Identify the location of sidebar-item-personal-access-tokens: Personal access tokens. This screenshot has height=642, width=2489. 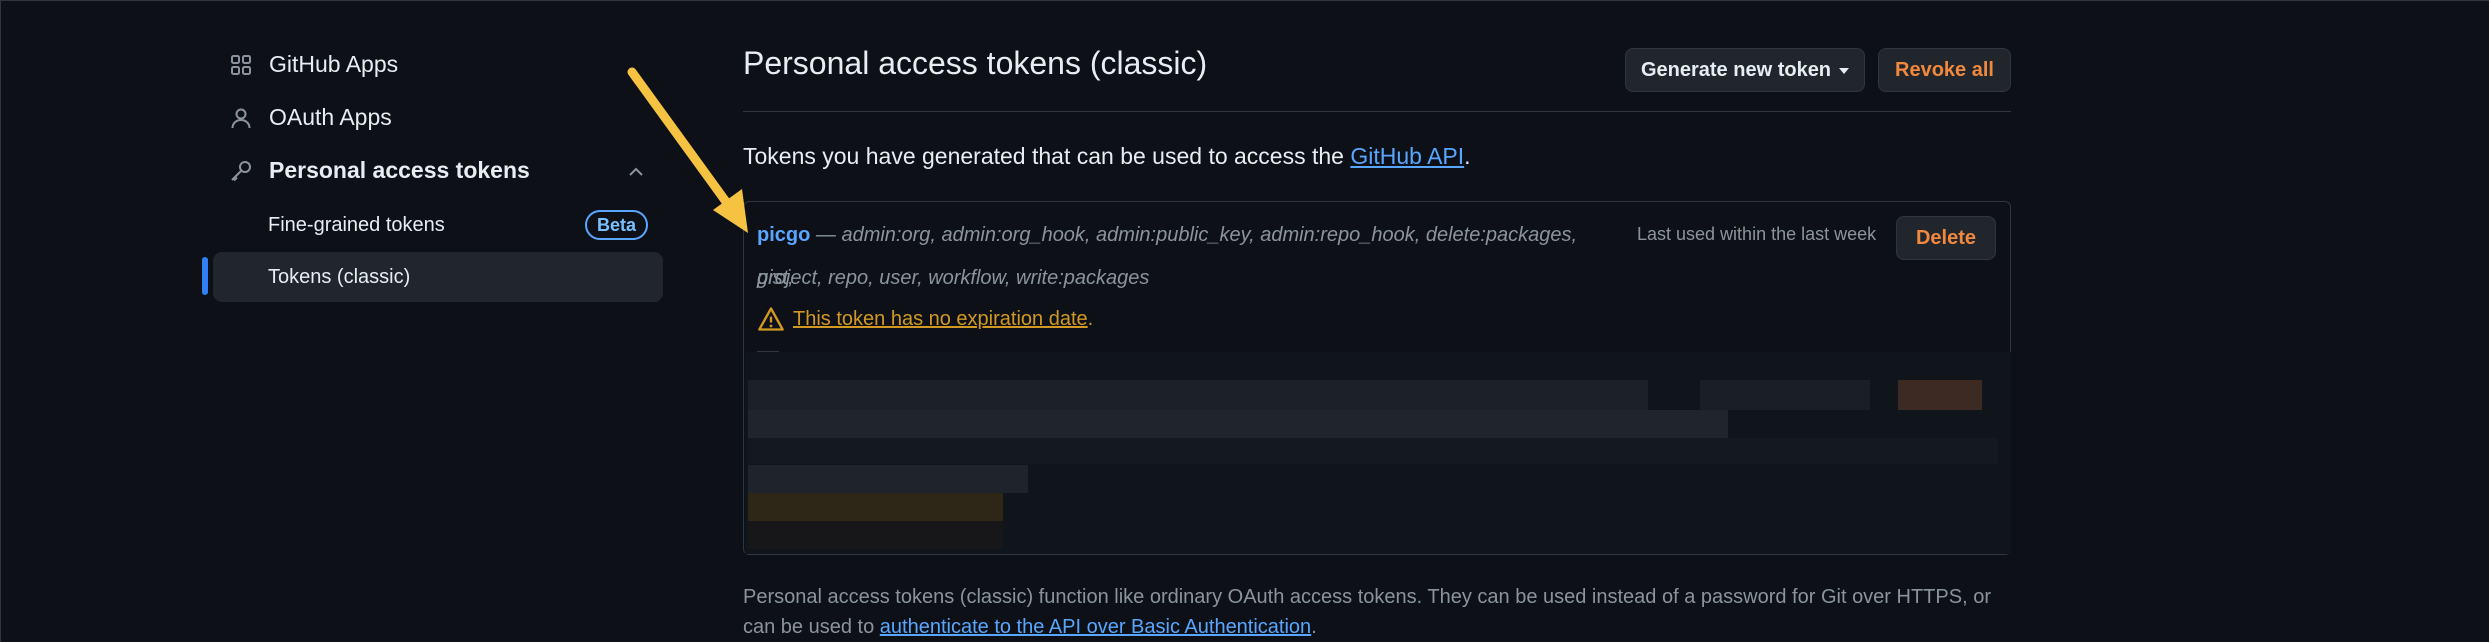
(379, 170).